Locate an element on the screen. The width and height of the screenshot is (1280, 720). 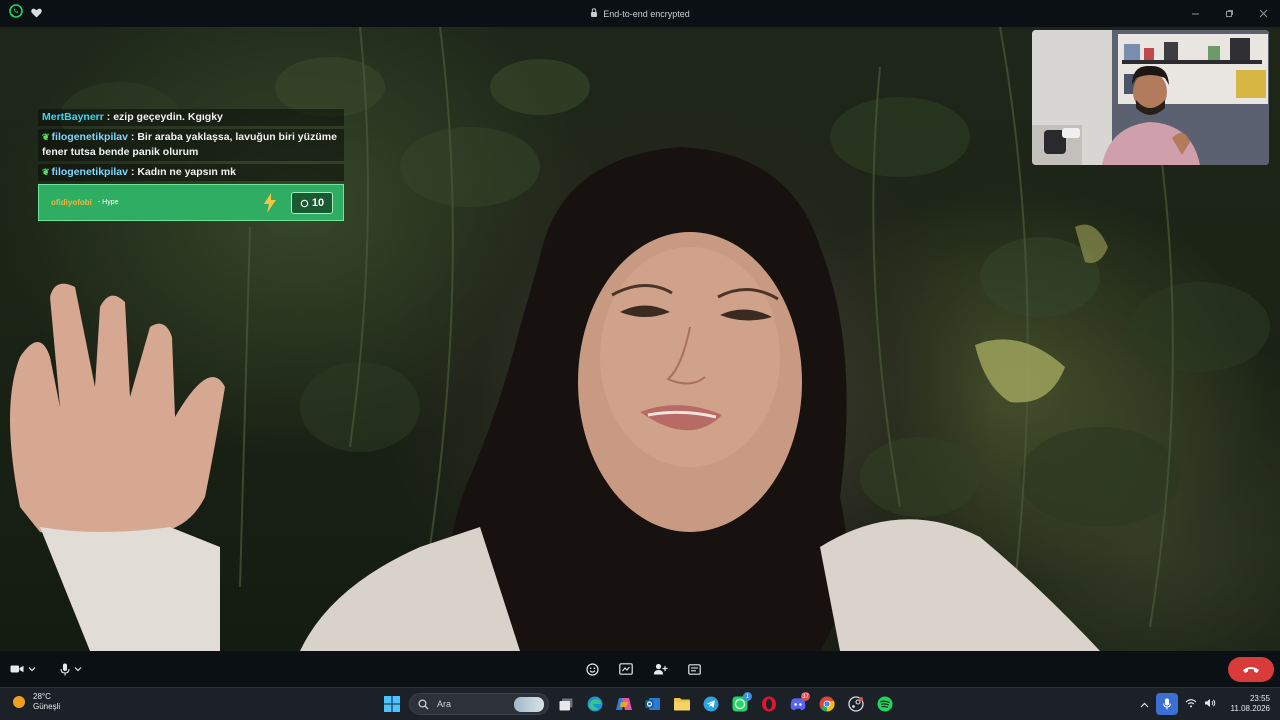
microphone-in-use-indicator is located at coordinates (1166, 704).